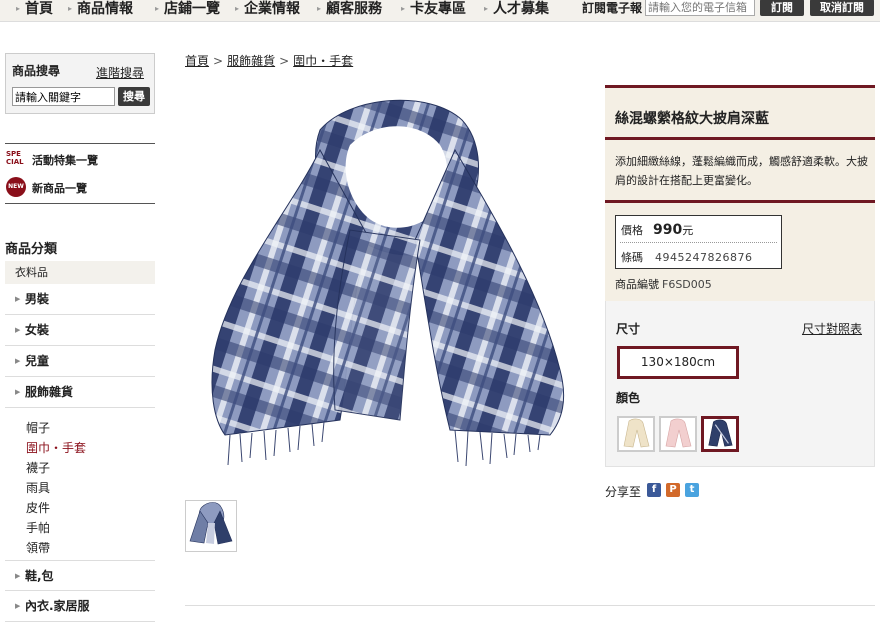 Image resolution: width=880 pixels, height=622 pixels. Describe the element at coordinates (740, 138) in the screenshot. I see `title-divider` at that location.